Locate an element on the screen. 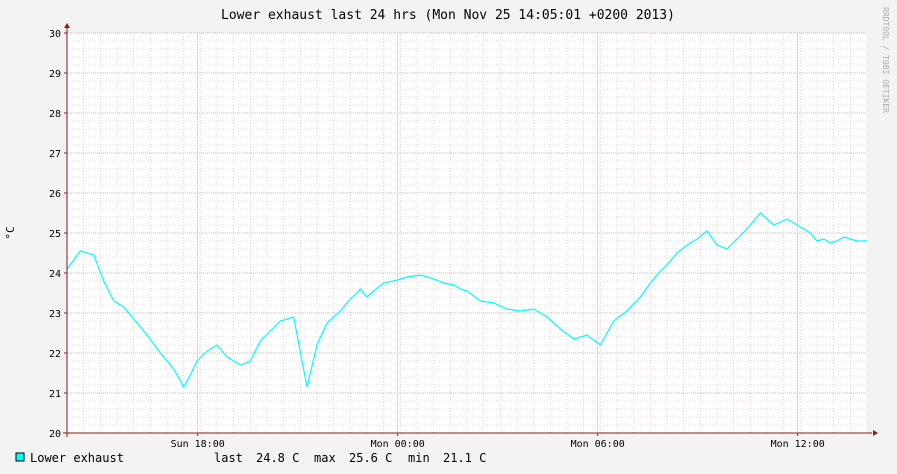 This screenshot has height=474, width=897. legend-max-value: 25.6 C is located at coordinates (370, 458).